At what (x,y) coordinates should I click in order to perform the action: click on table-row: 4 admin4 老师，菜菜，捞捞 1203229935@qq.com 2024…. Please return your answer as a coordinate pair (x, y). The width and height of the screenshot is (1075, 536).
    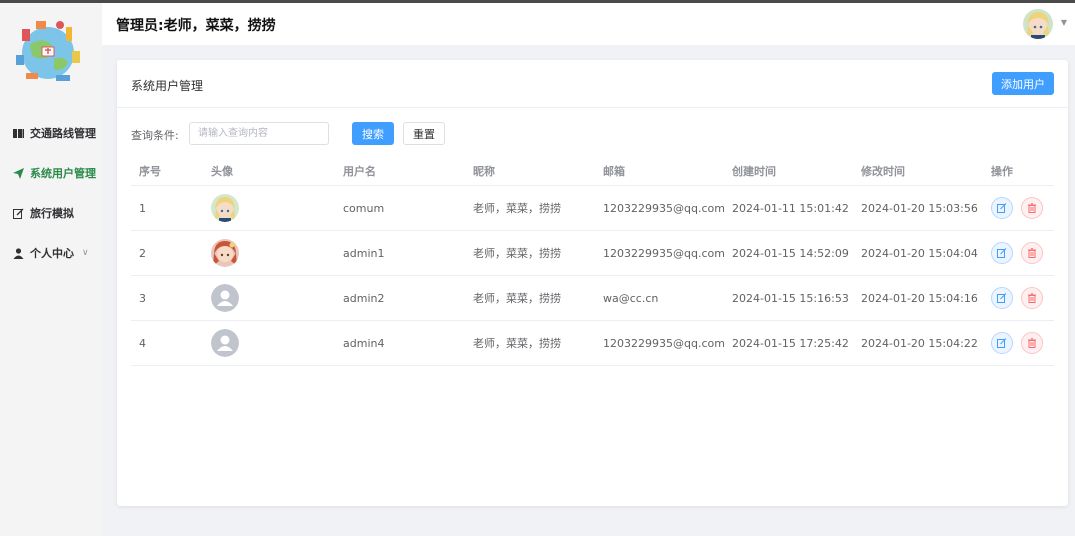
    Looking at the image, I should click on (592, 343).